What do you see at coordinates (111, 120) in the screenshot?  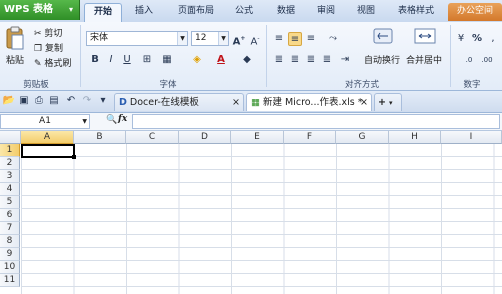 I see `zoom-magnifier-icon: 🔍` at bounding box center [111, 120].